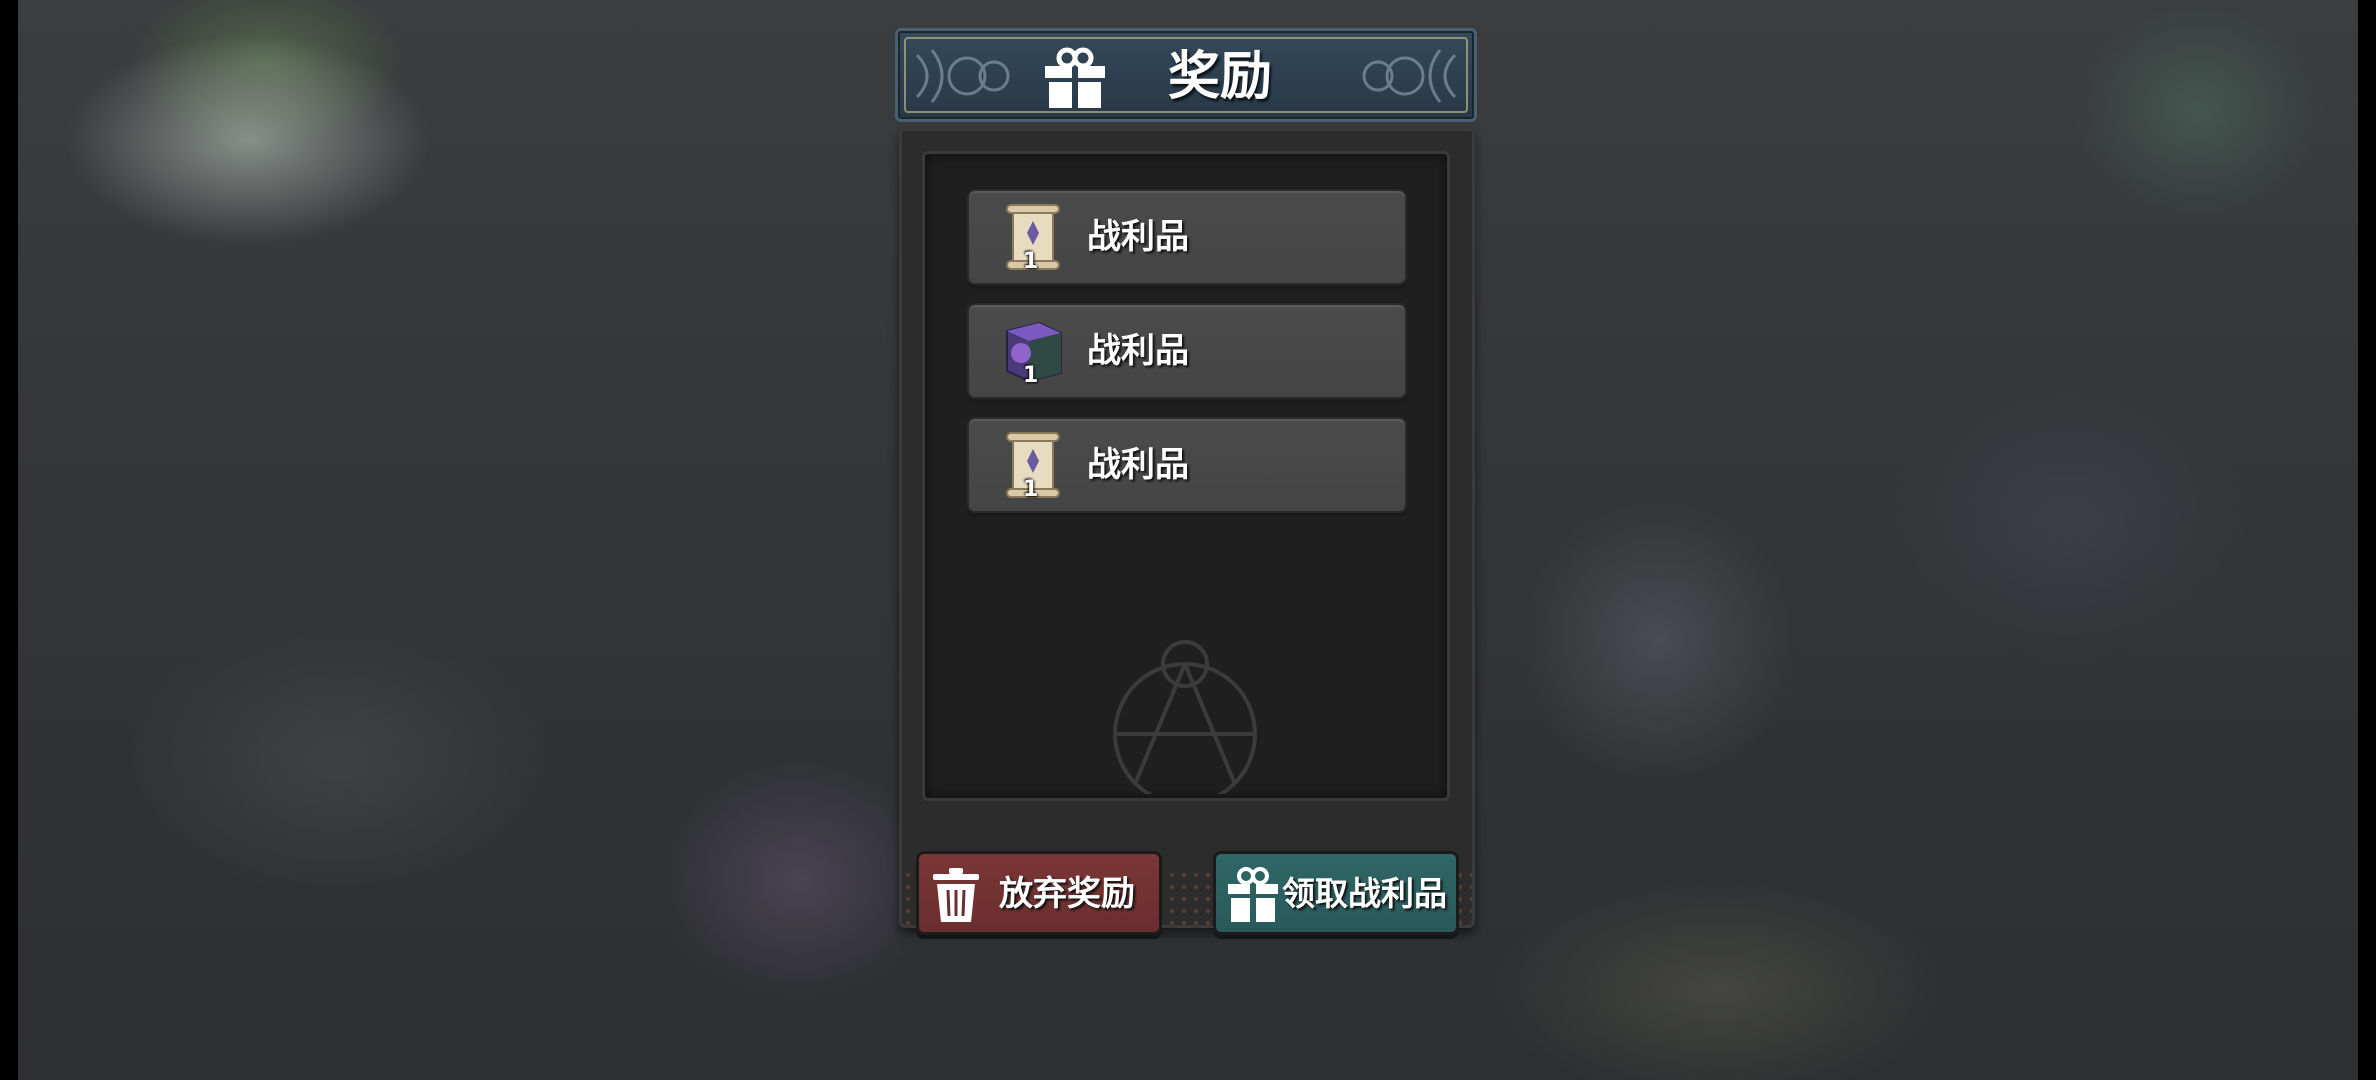 This screenshot has height=1080, width=2376. What do you see at coordinates (956, 895) in the screenshot?
I see `trash-icon` at bounding box center [956, 895].